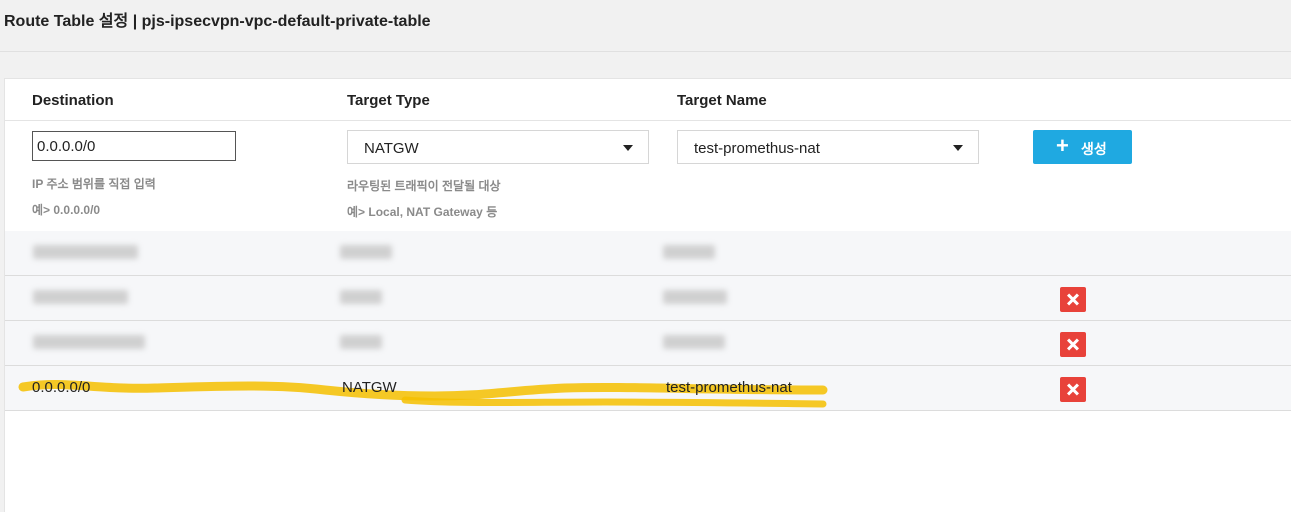  What do you see at coordinates (648, 388) in the screenshot?
I see `table-row: 0.0.0.0/0 NATGW test-promethus-nat` at bounding box center [648, 388].